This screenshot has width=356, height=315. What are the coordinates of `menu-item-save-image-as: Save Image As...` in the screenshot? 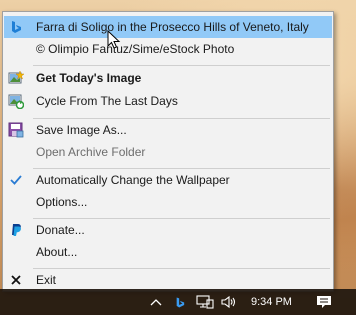 It's located at (168, 130).